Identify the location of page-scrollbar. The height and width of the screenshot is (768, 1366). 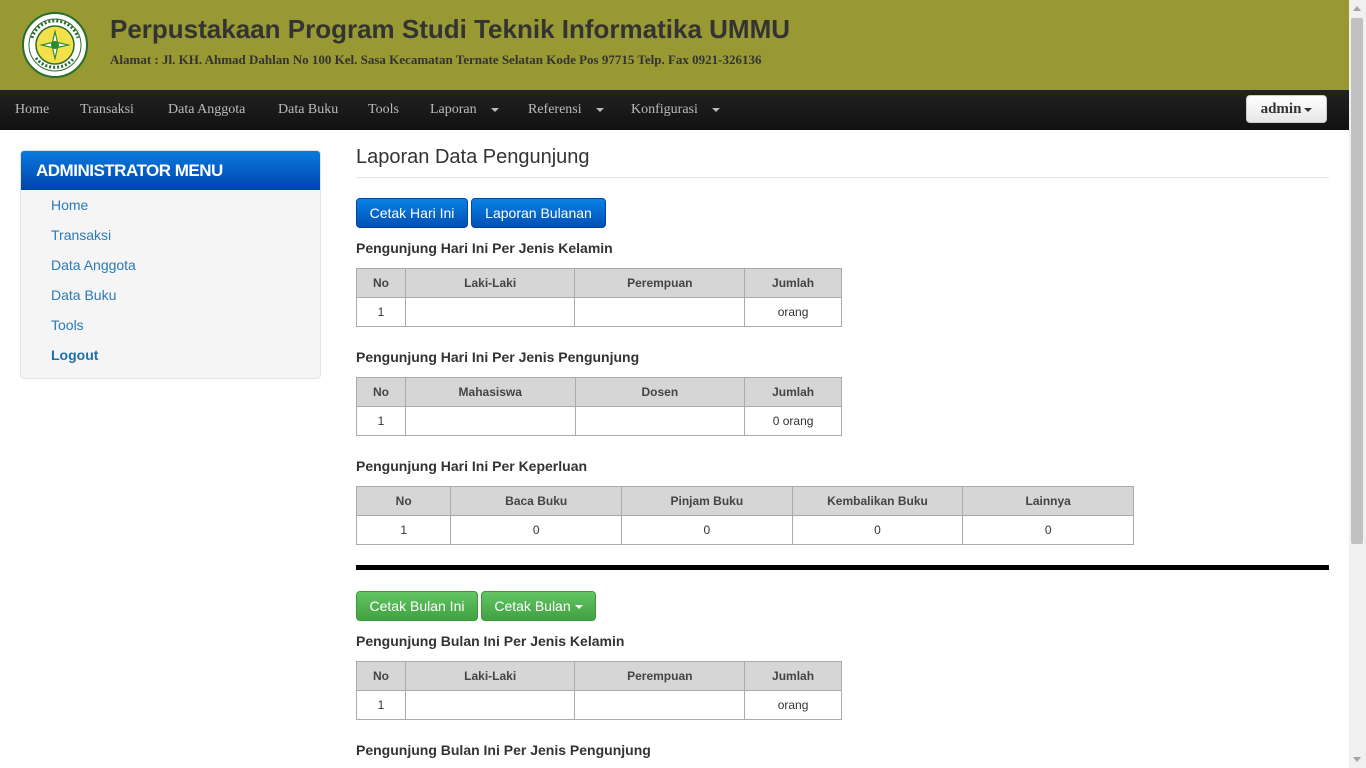
(1357, 384).